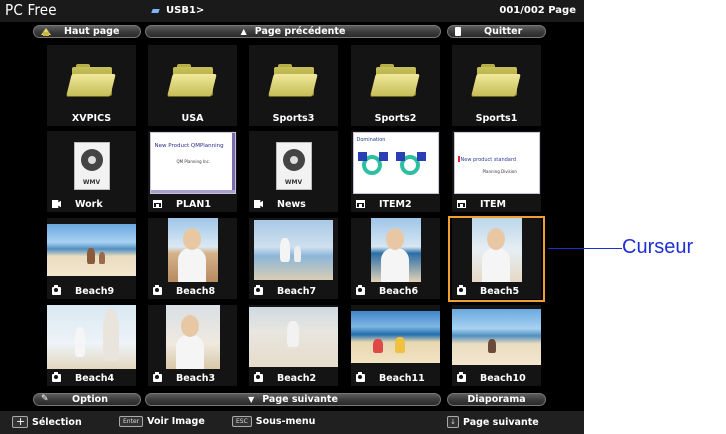 This screenshot has height=434, width=726. I want to click on document-thumbnail: New Product QMPlanning QM Planning Inc., so click(192, 163).